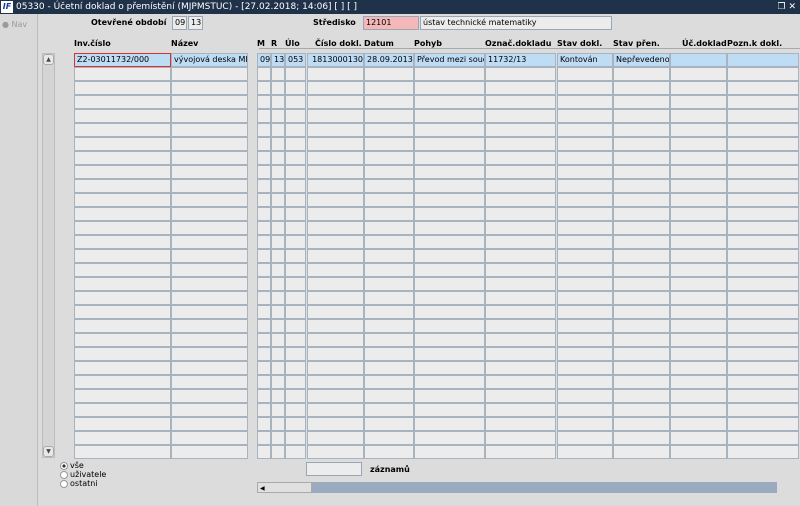  What do you see at coordinates (195, 23) in the screenshot?
I see `period-year-field: 13` at bounding box center [195, 23].